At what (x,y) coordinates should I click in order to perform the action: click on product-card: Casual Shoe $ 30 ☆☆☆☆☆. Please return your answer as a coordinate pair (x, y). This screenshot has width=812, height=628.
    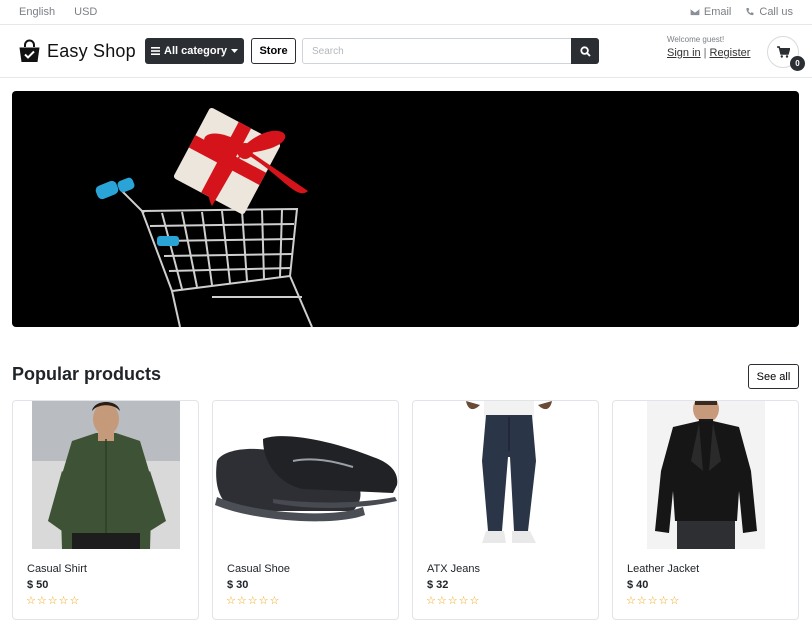
    Looking at the image, I should click on (305, 510).